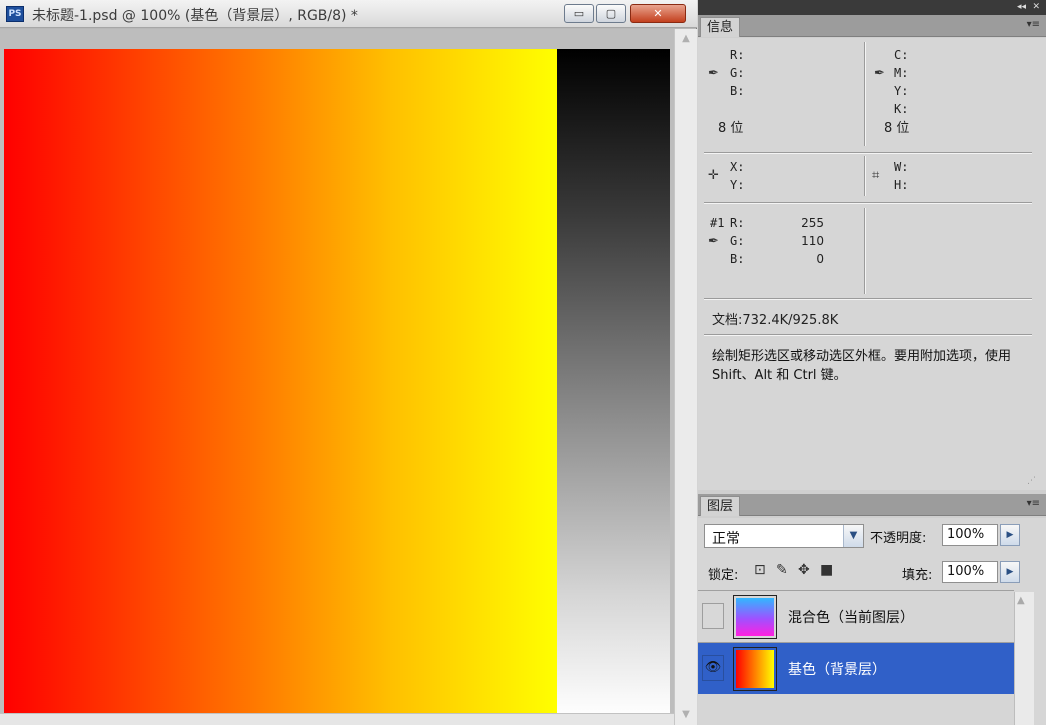 The height and width of the screenshot is (725, 1046). What do you see at coordinates (737, 73) in the screenshot?
I see `rgb-g-label: G:` at bounding box center [737, 73].